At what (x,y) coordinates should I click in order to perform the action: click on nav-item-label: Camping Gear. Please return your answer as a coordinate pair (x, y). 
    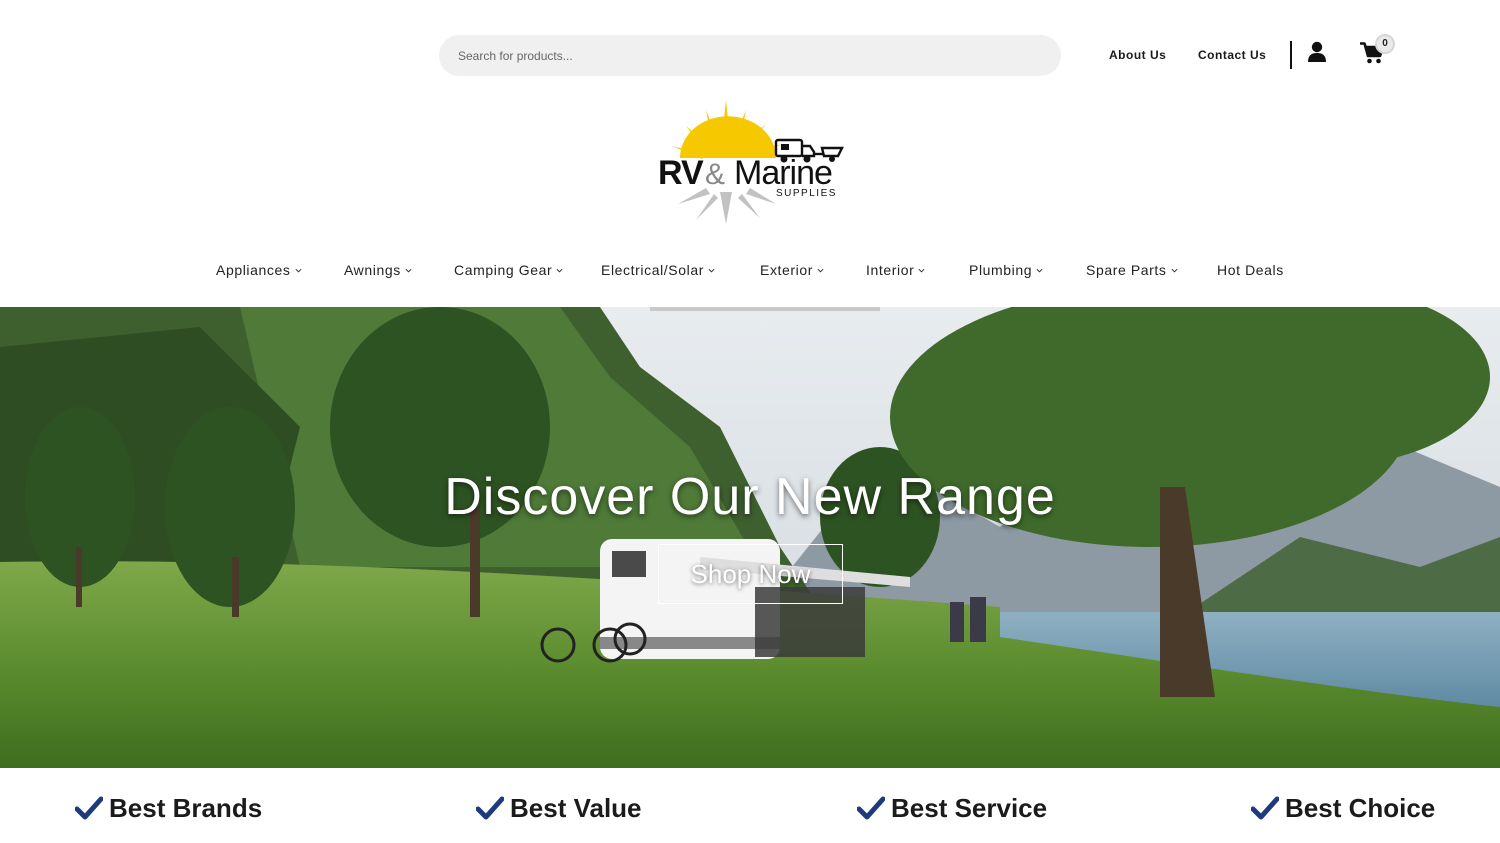
    Looking at the image, I should click on (503, 270).